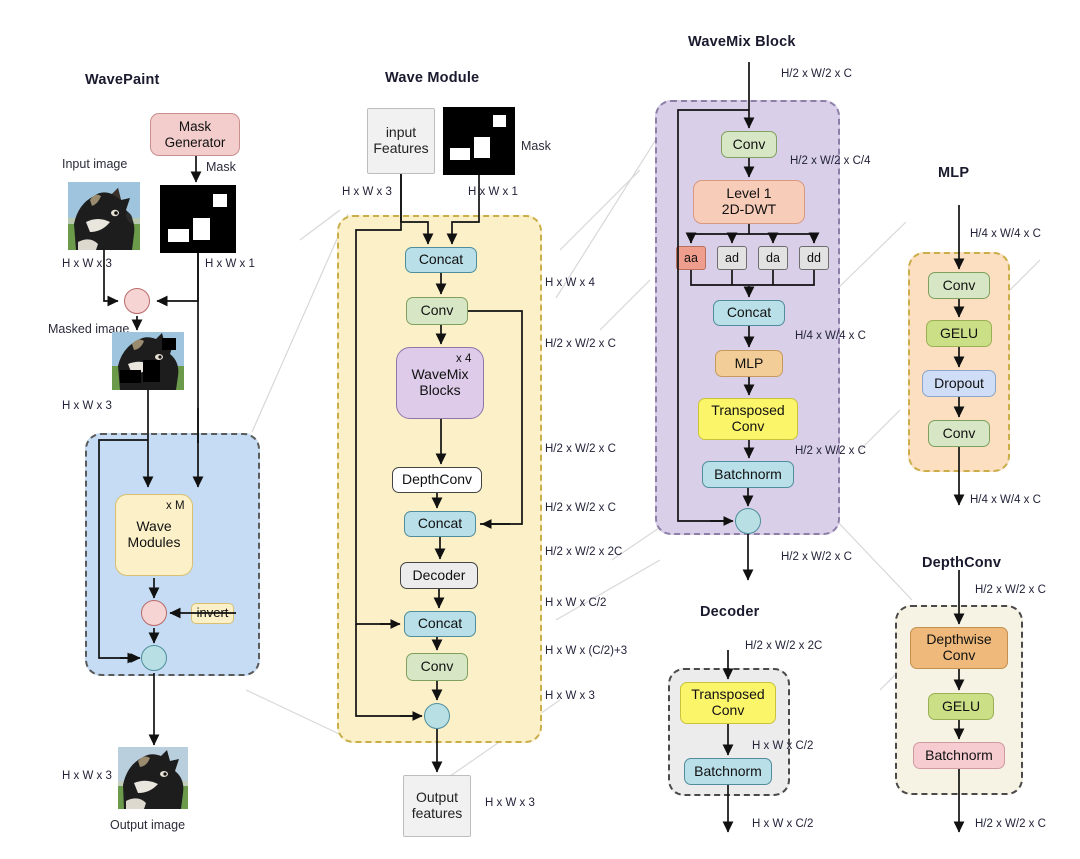  Describe the element at coordinates (580, 508) in the screenshot. I see `dim-wm-3: H/2 x W/2 x C` at that location.